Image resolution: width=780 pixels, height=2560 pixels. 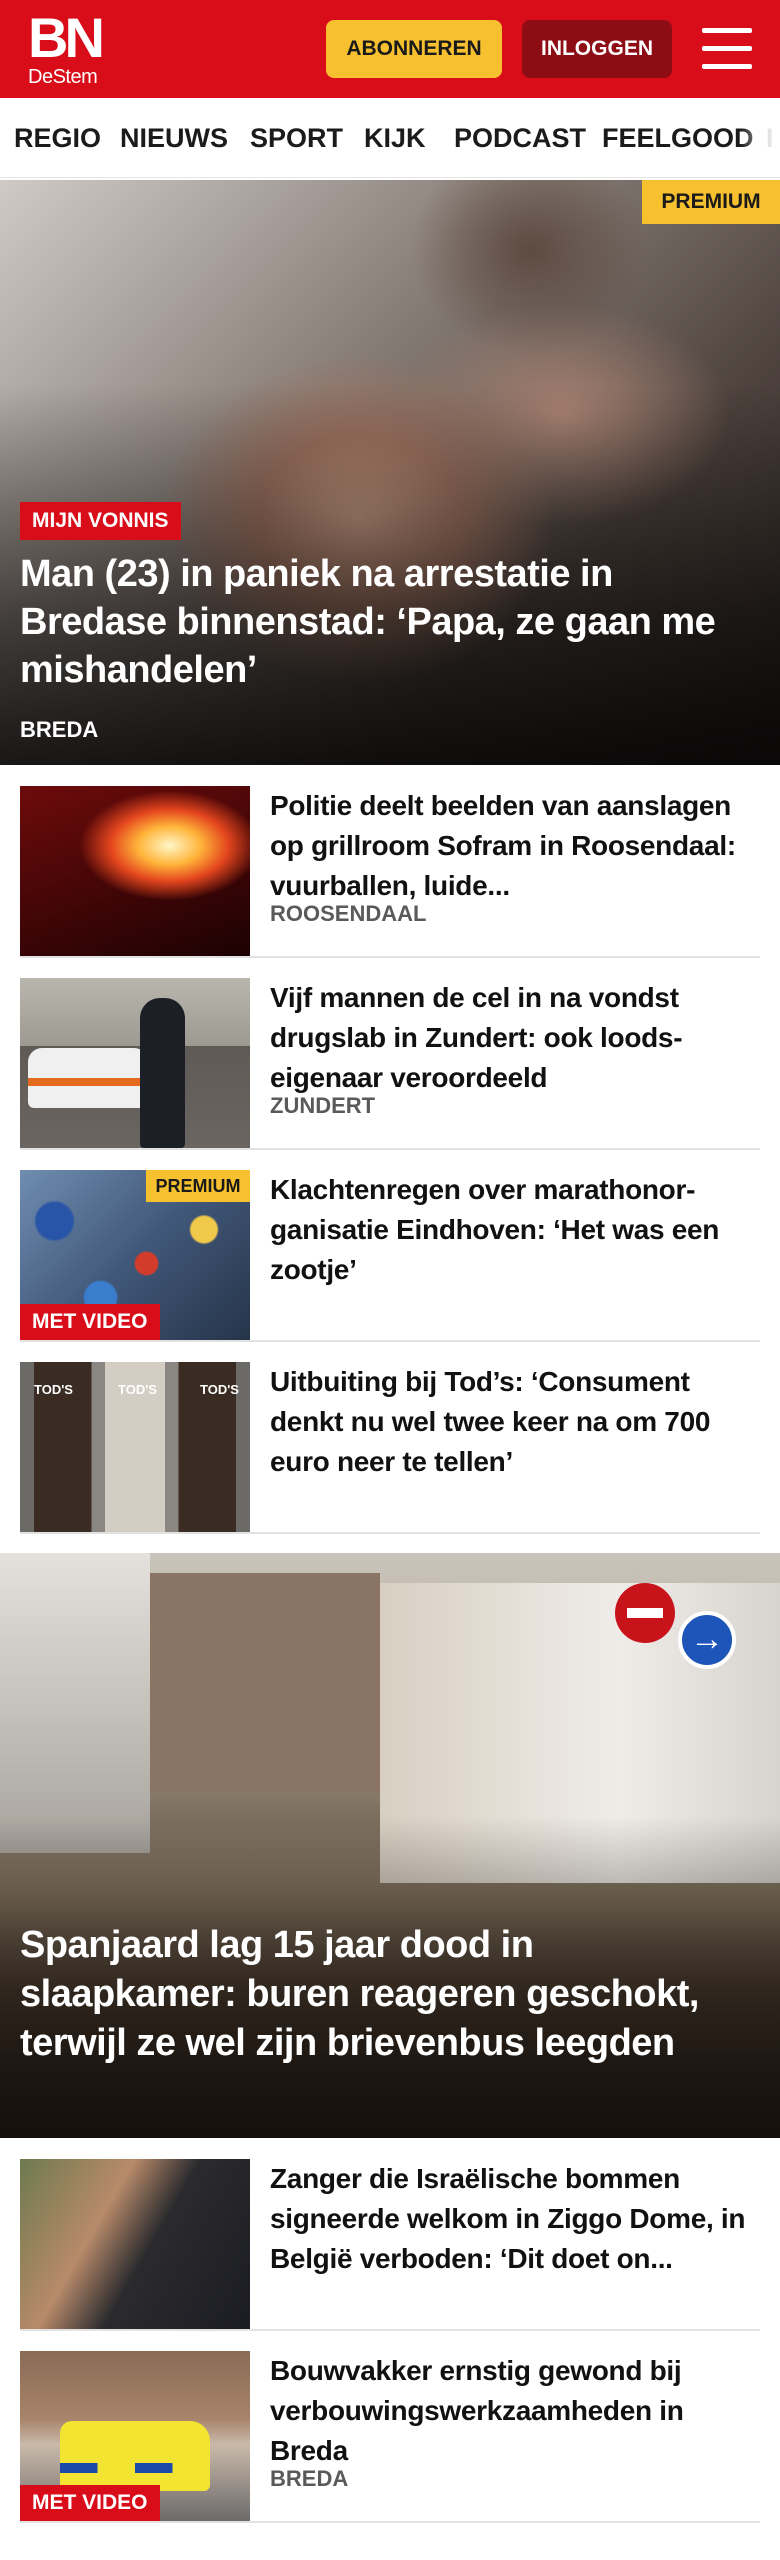 I want to click on article-thumbnail: PREMIUM MET VIDEO, so click(x=135, y=1255).